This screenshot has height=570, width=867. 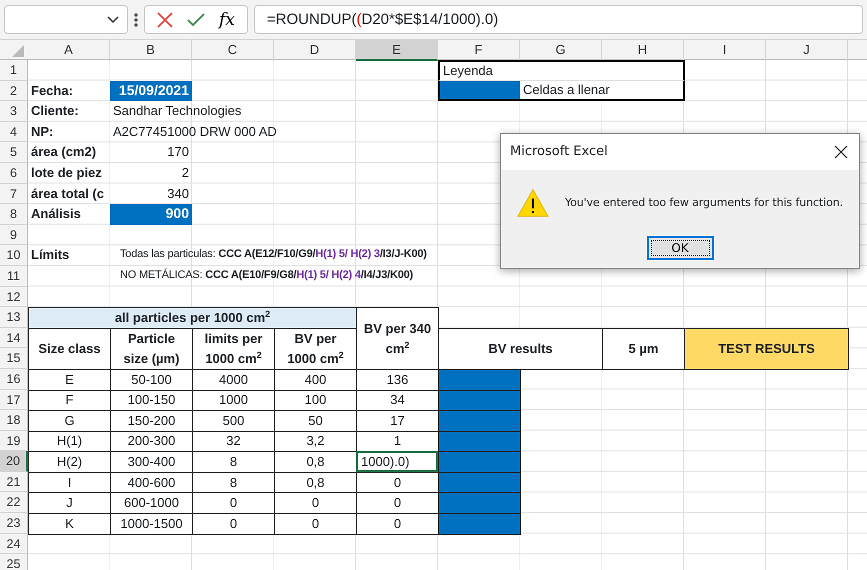 I want to click on table-cell: G, so click(x=69, y=421).